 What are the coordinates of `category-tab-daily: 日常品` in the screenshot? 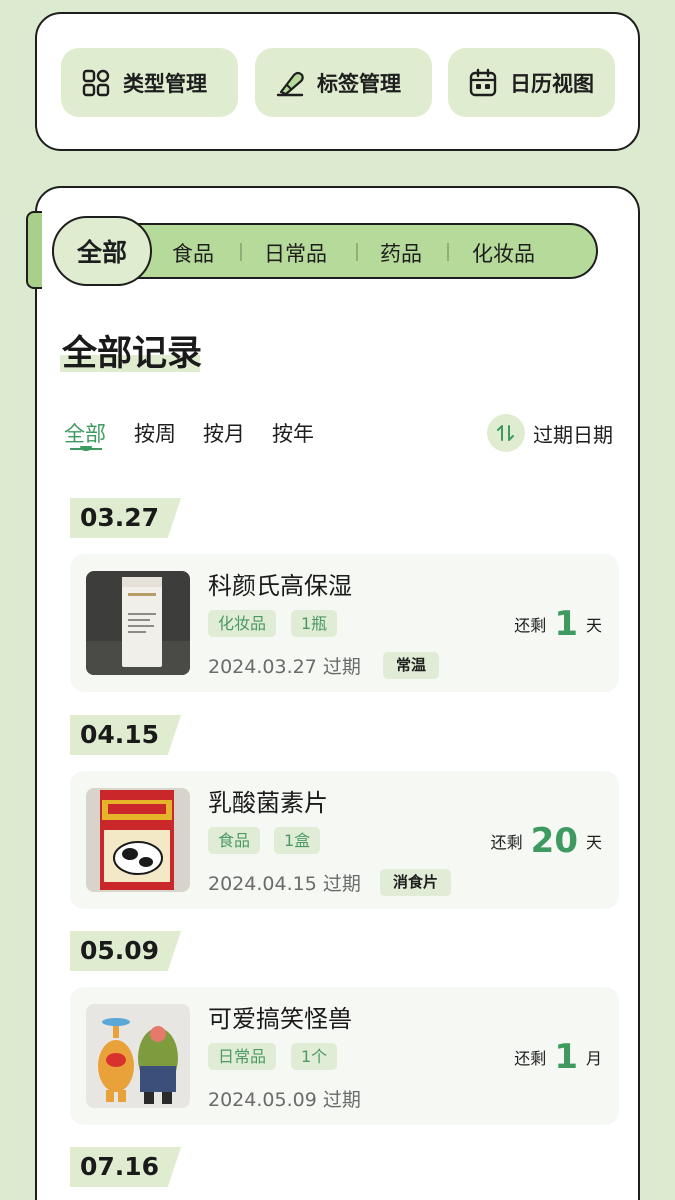 It's located at (295, 253).